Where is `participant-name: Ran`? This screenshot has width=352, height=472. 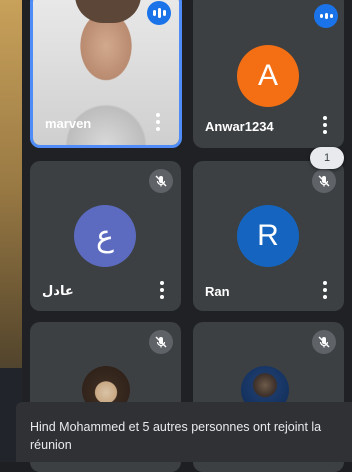
participant-name: Ran is located at coordinates (217, 291).